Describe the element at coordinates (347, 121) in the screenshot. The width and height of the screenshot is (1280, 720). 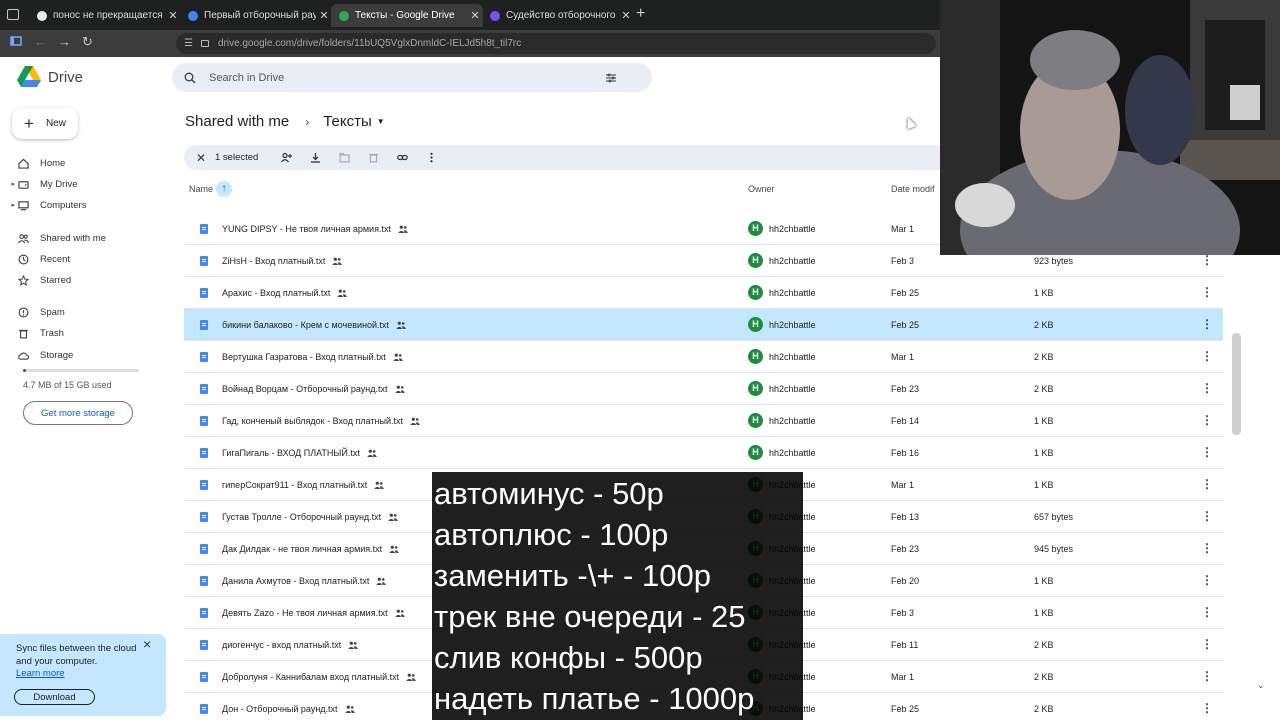
I see `breadcrumb-current-folder: Тексты` at that location.